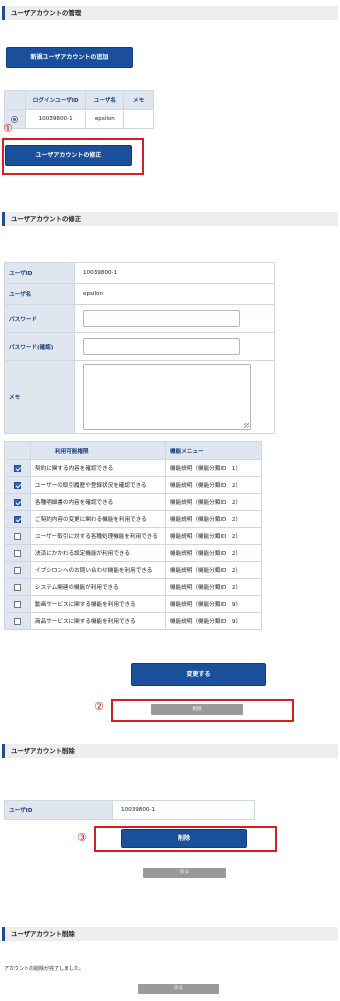 Image resolution: width=340 pixels, height=1001 pixels. Describe the element at coordinates (44, 969) in the screenshot. I see `delete-complete-message: アカウントの削除が完了しました。` at that location.